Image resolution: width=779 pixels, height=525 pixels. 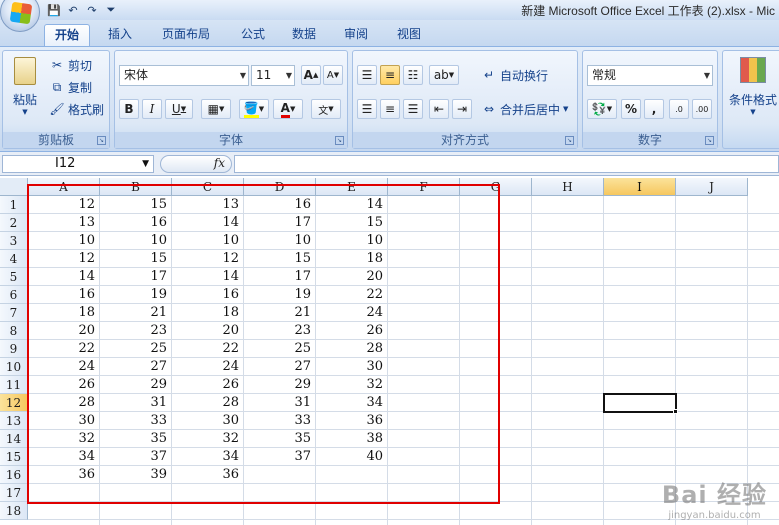 What do you see at coordinates (654, 109) in the screenshot?
I see `comma-button: ,` at bounding box center [654, 109].